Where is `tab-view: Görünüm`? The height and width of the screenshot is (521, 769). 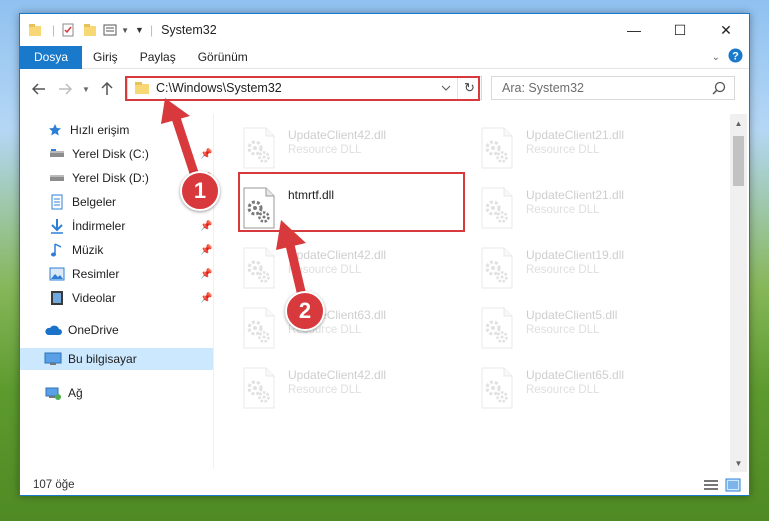 tab-view: Görünüm is located at coordinates (223, 57).